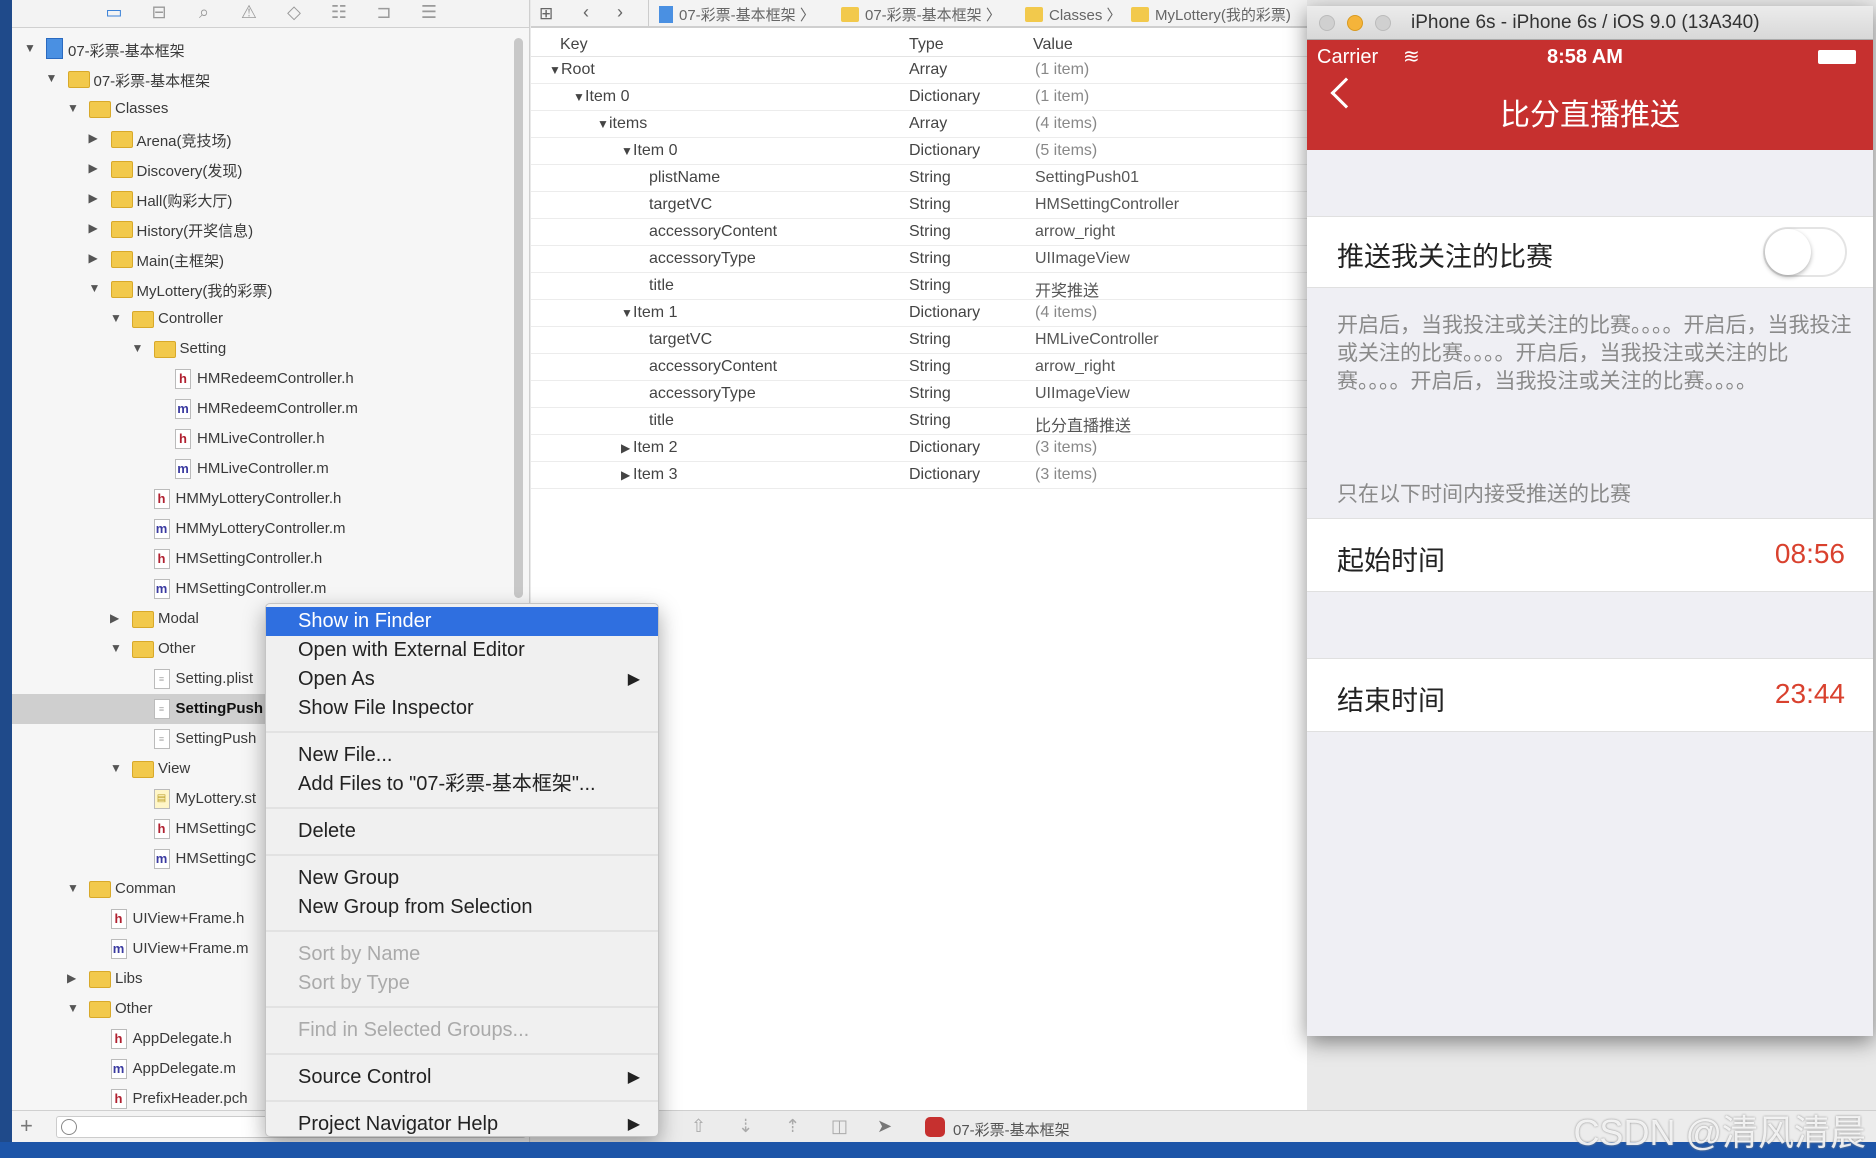 This screenshot has width=1876, height=1158. I want to click on plist-row: ▼ Root Array (1 item), so click(919, 70).